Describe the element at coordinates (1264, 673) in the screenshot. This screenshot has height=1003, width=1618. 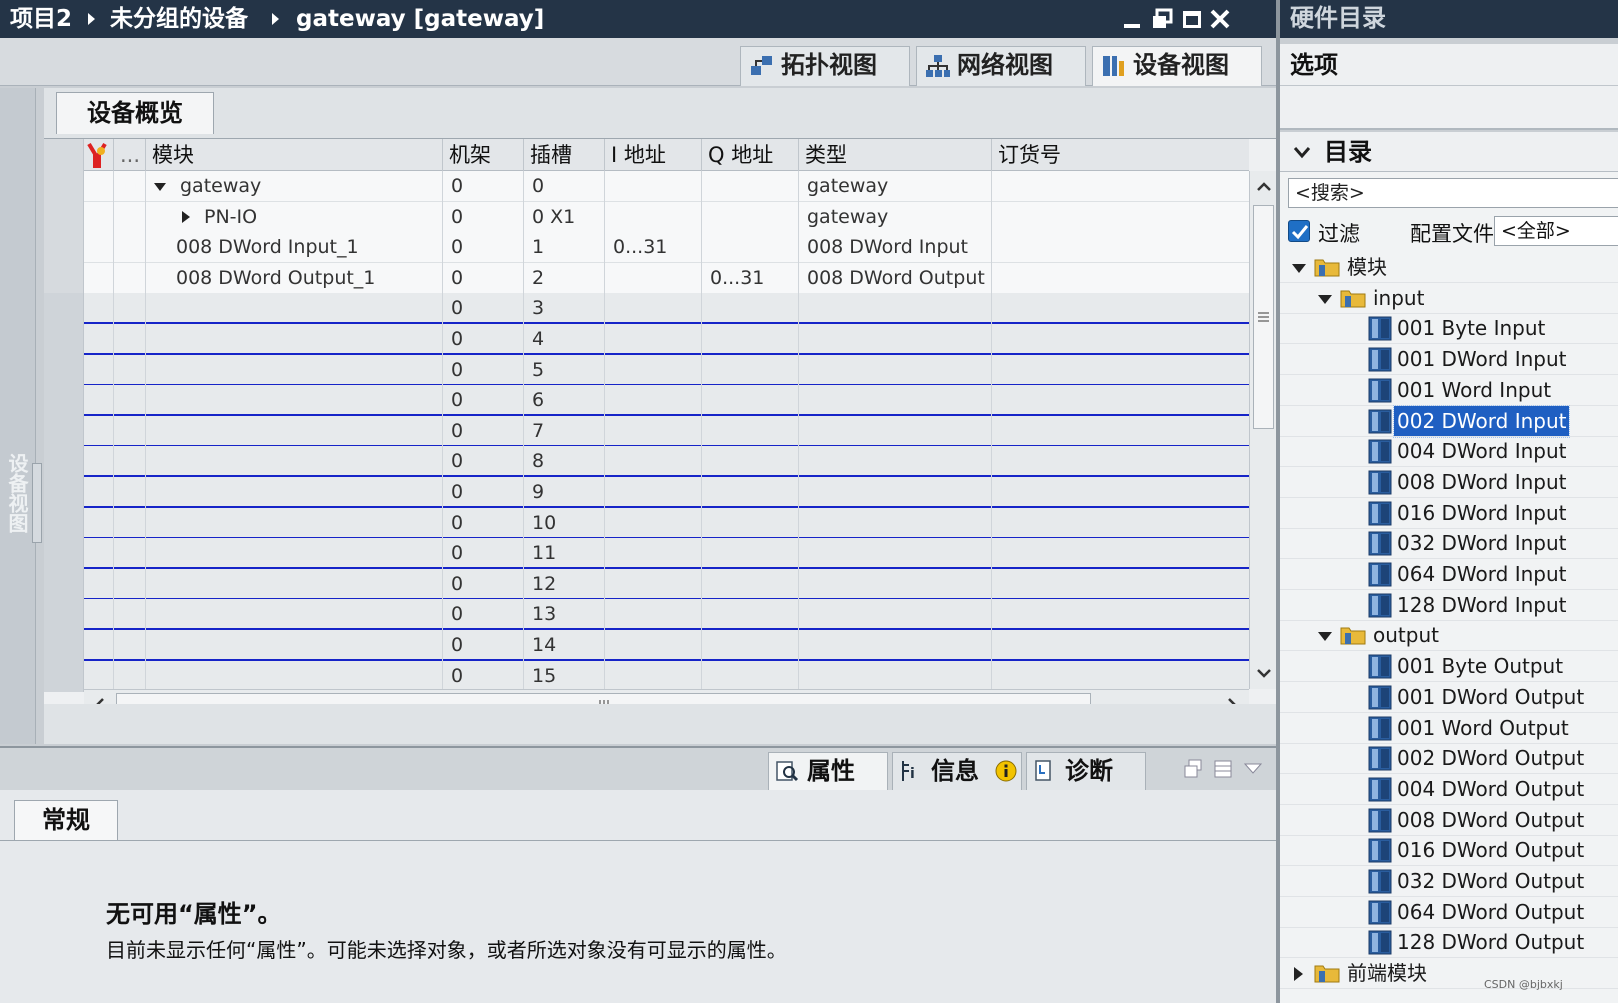
I see `scroll-down-icon` at that location.